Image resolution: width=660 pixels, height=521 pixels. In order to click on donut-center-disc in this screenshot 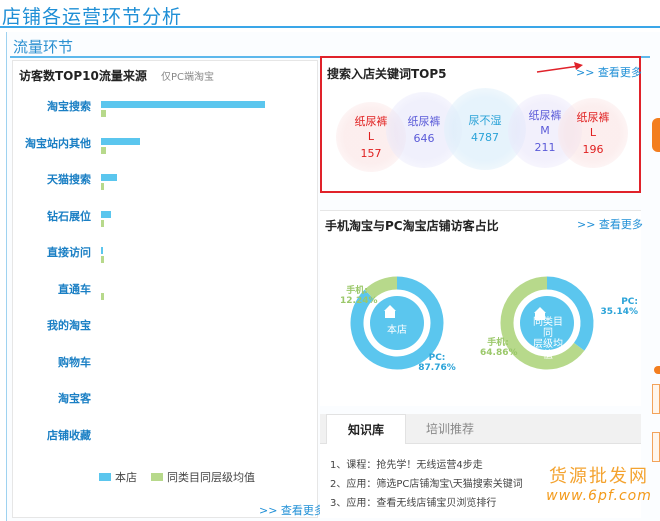, I will do `click(397, 323)`.